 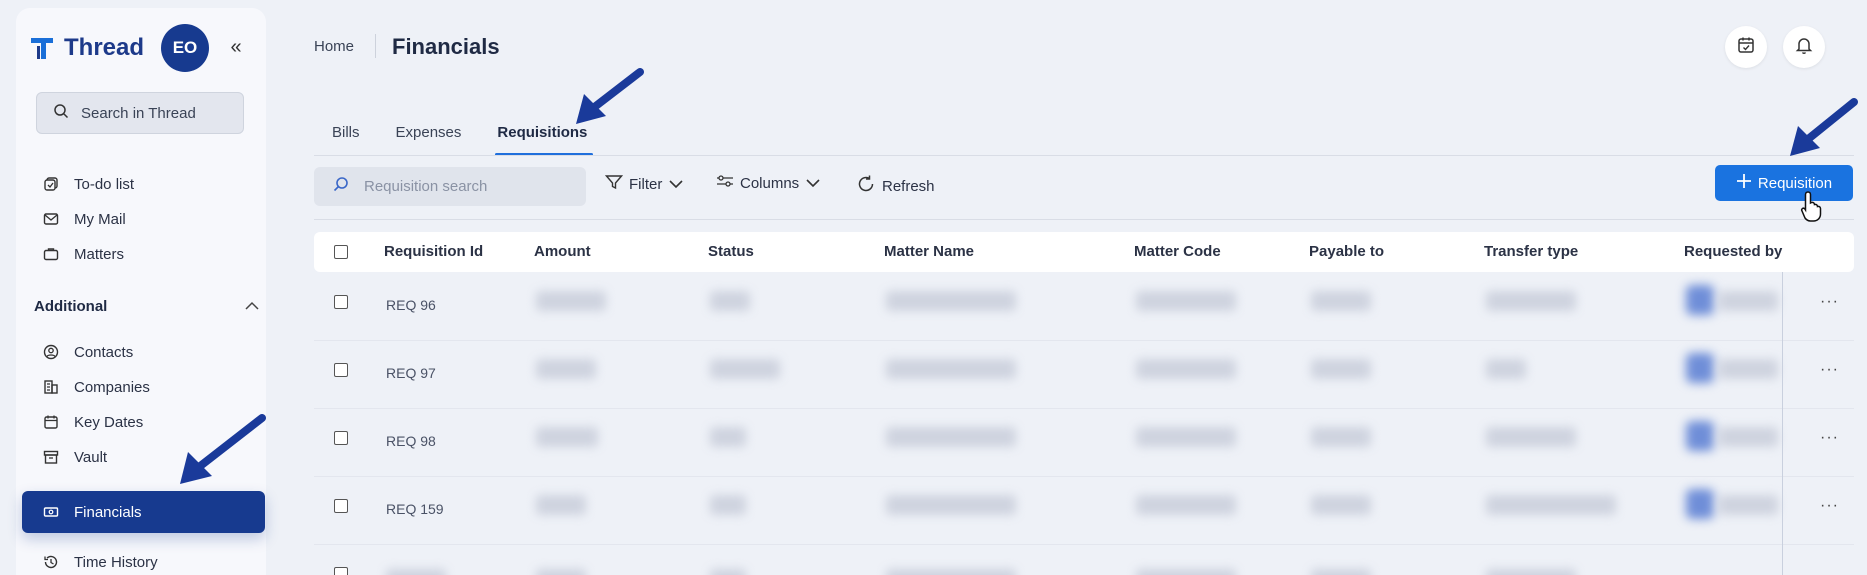 I want to click on sidebar-item-vault: Vault, so click(x=143, y=457).